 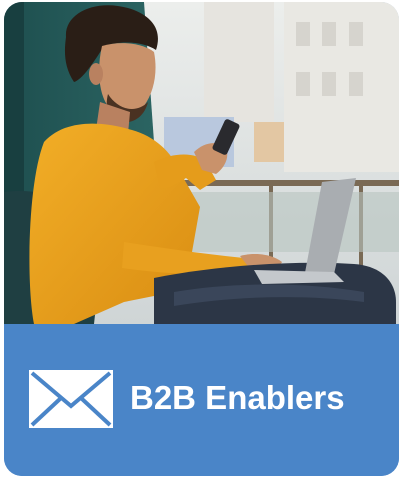 What do you see at coordinates (237, 397) in the screenshot?
I see `card-title: B2B Enablers` at bounding box center [237, 397].